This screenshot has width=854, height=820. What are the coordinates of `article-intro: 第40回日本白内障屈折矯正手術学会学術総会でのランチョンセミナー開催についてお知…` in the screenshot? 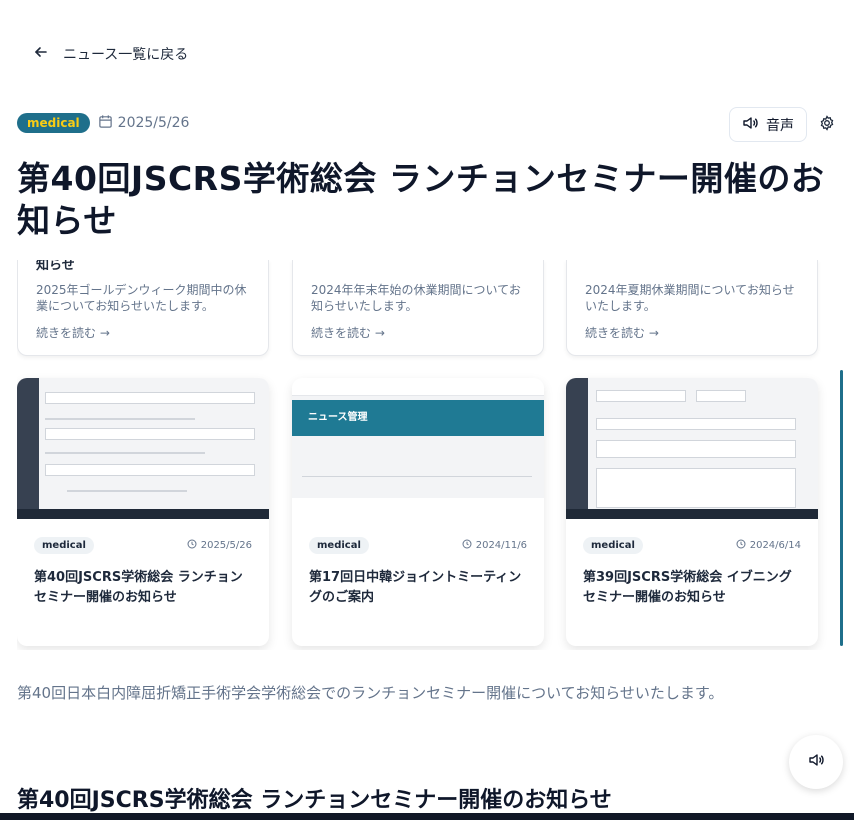 It's located at (370, 693).